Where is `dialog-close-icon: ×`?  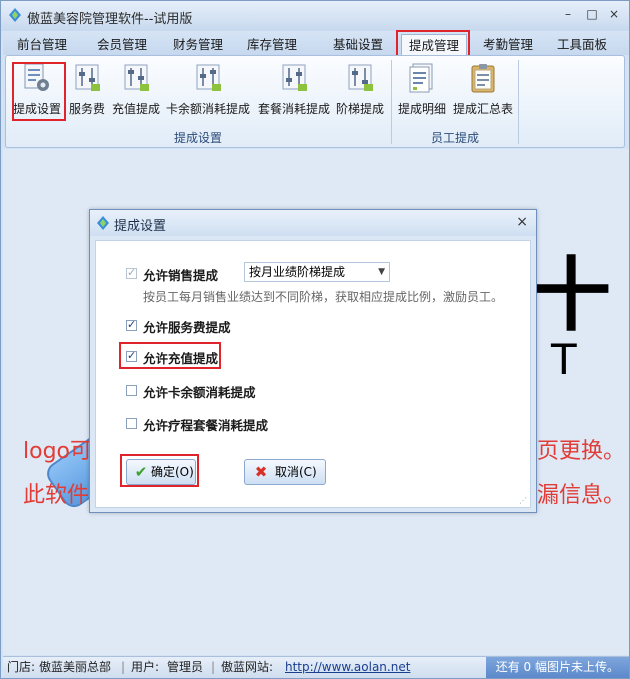
dialog-close-icon: × is located at coordinates (522, 222).